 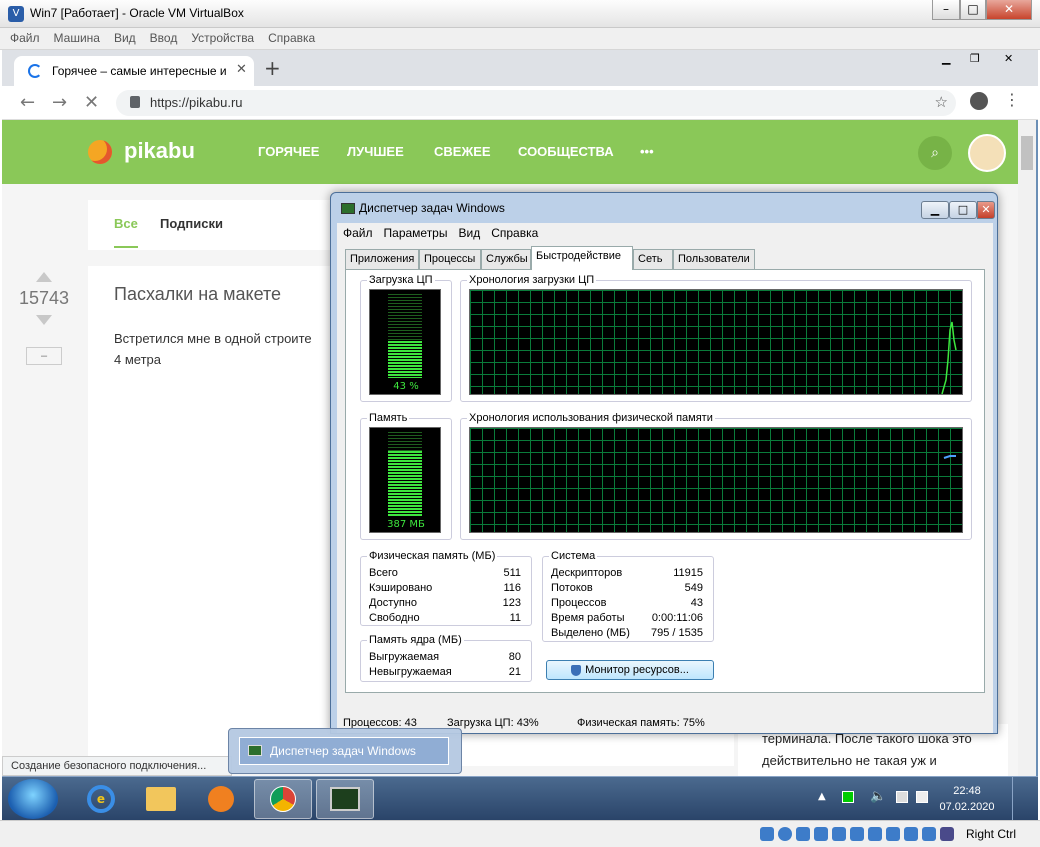 I want to click on hdd-icon, so click(x=767, y=834).